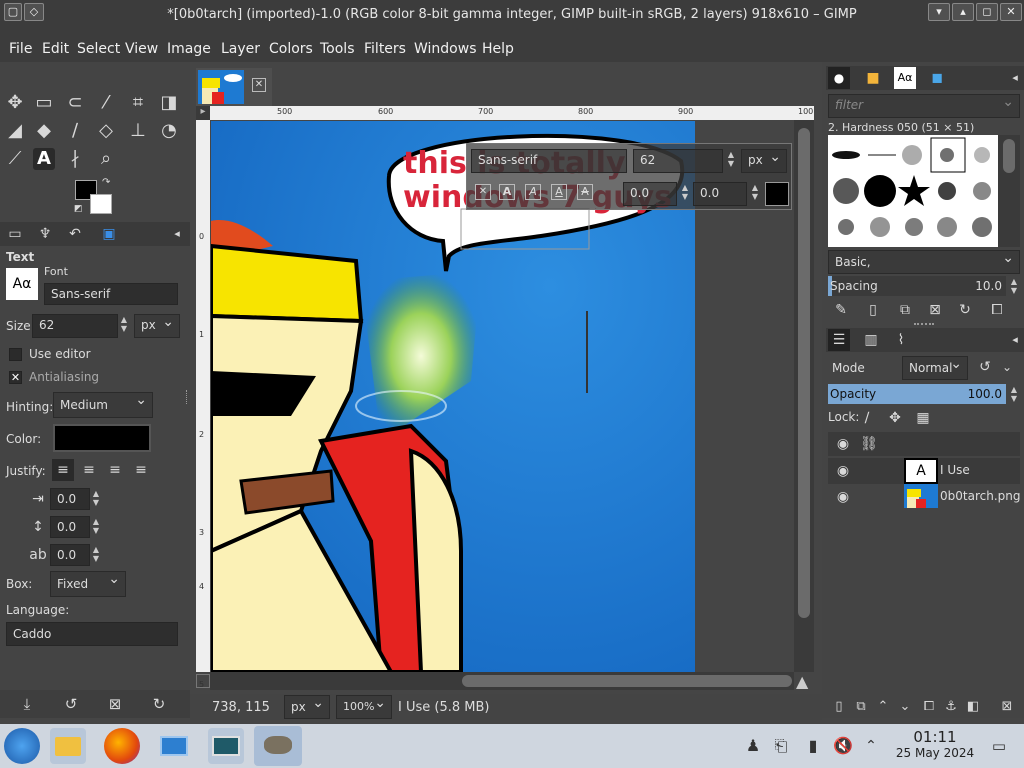  What do you see at coordinates (115, 470) in the screenshot?
I see `justify-center-icon: ≡` at bounding box center [115, 470].